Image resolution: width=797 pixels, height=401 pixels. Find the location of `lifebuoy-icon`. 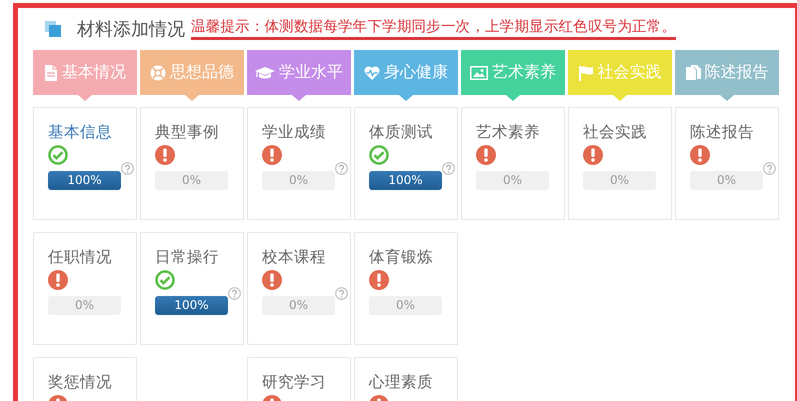

lifebuoy-icon is located at coordinates (158, 72).